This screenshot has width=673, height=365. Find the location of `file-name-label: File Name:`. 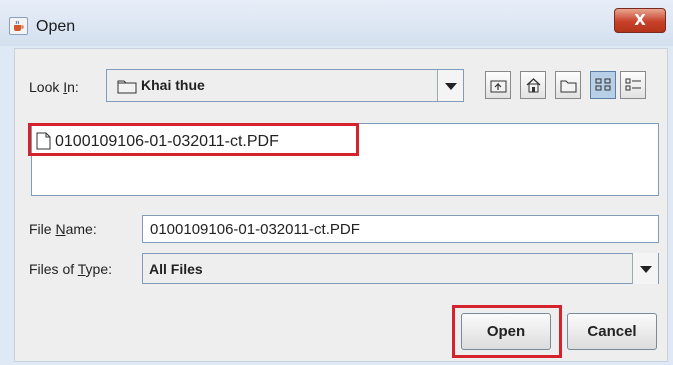

file-name-label: File Name: is located at coordinates (63, 229).